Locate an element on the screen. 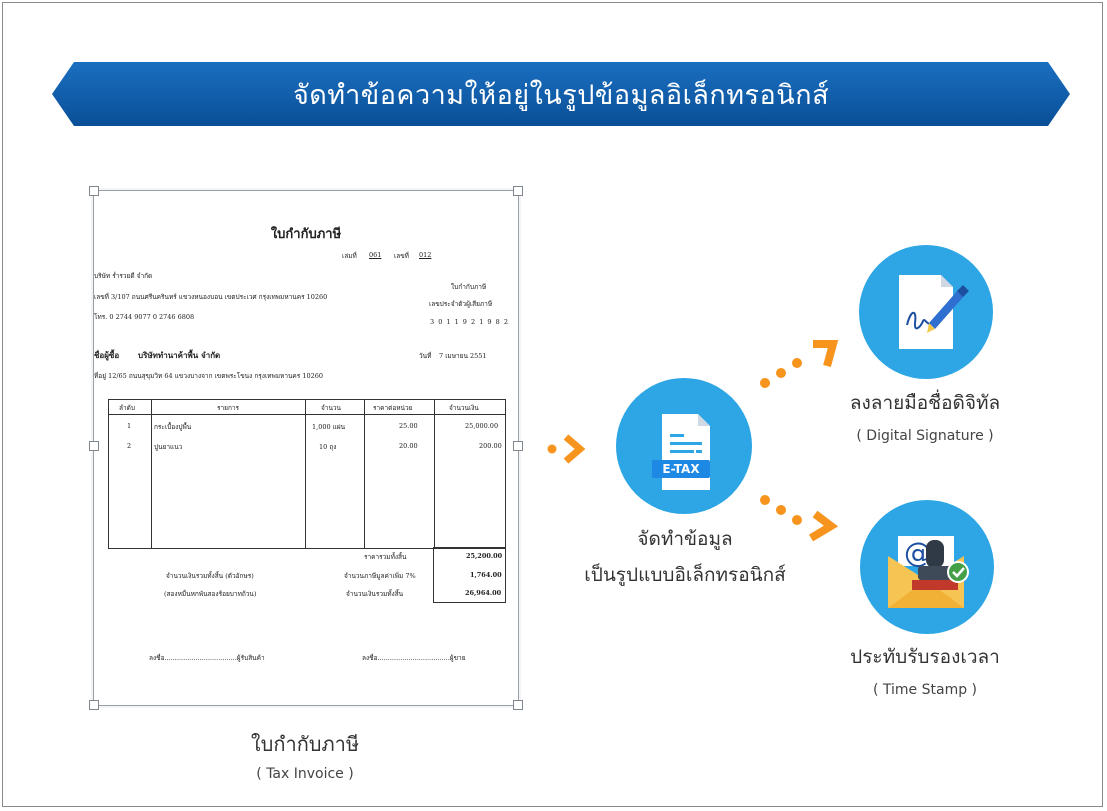  row-item: ปูนยาแนว is located at coordinates (168, 447).